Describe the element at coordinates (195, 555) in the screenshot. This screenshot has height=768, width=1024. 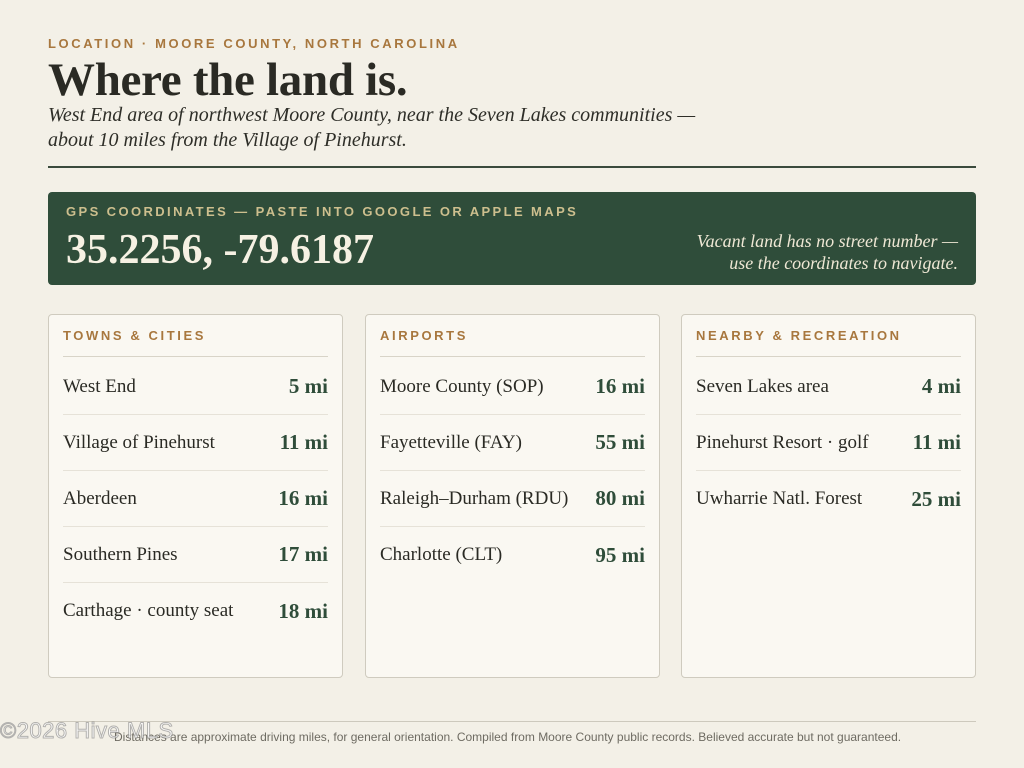
I see `list-item: Southern Pines 17 mi` at that location.